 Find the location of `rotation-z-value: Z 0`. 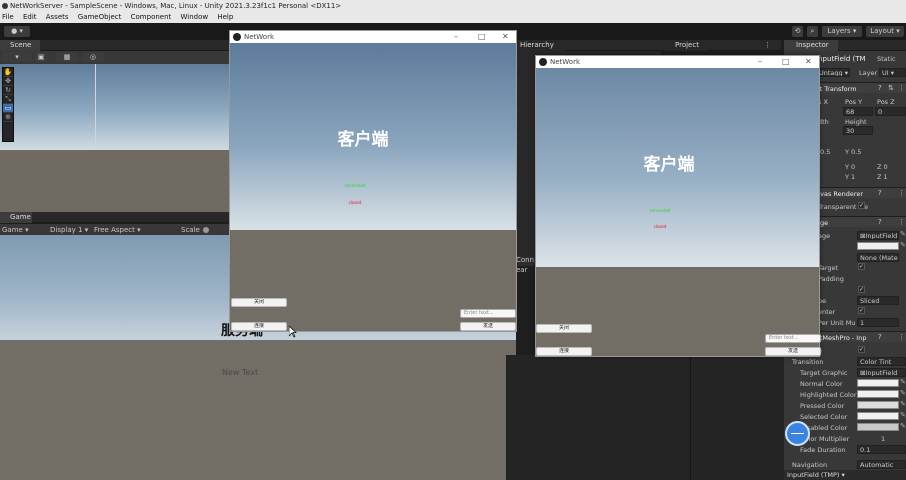

rotation-z-value: Z 0 is located at coordinates (882, 167).